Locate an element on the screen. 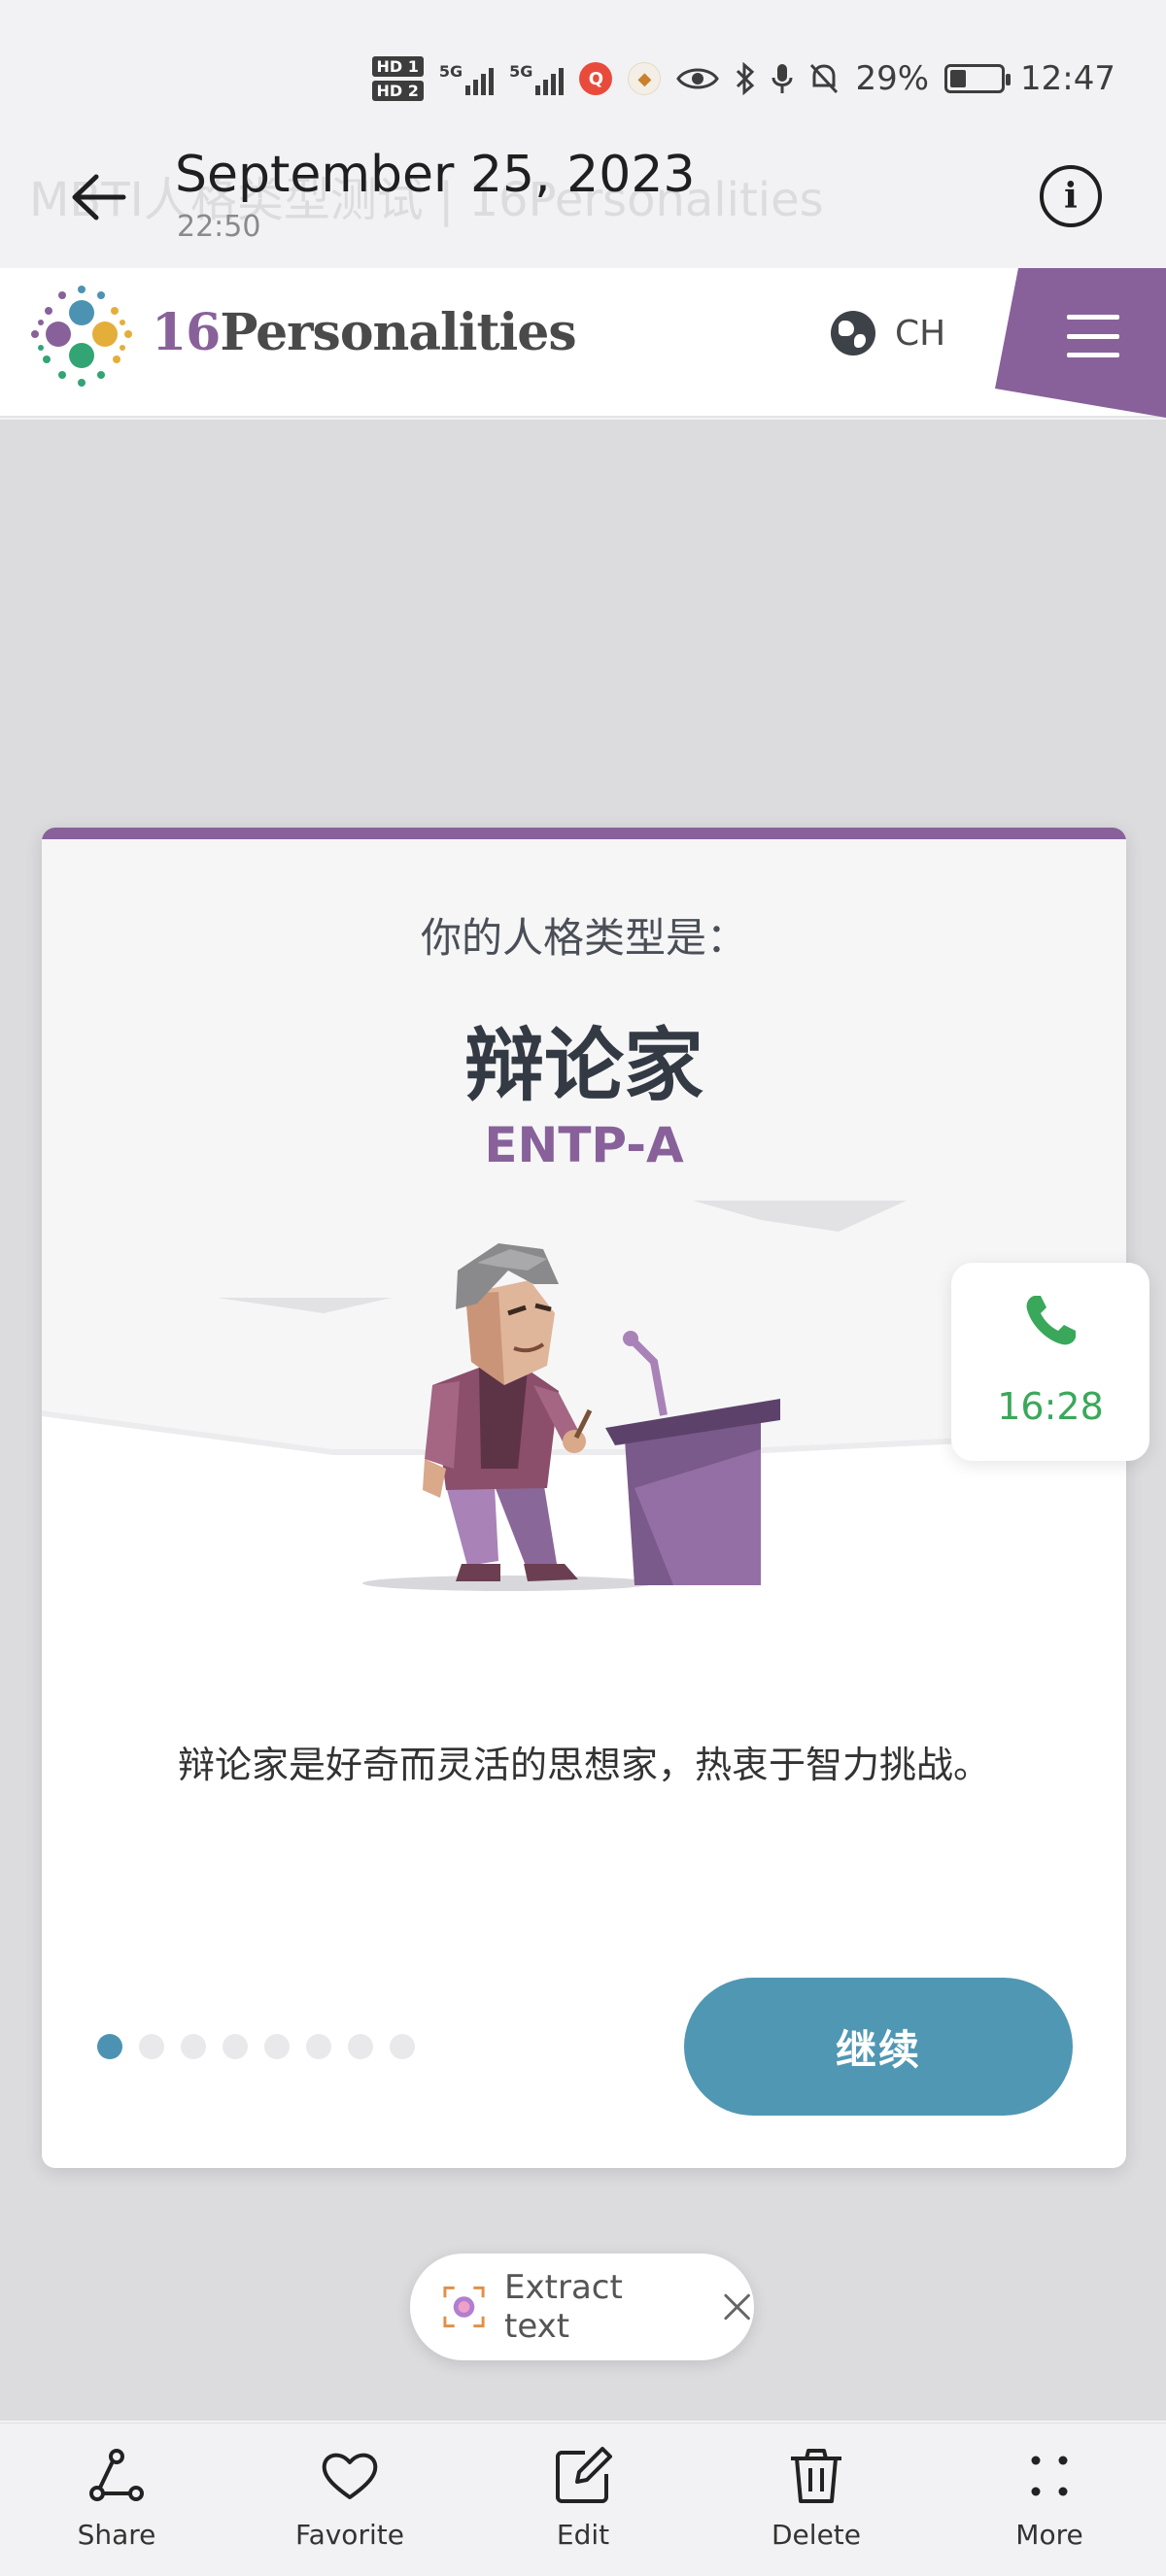 Image resolution: width=1166 pixels, height=2576 pixels. more-dots-icon is located at coordinates (1049, 2476).